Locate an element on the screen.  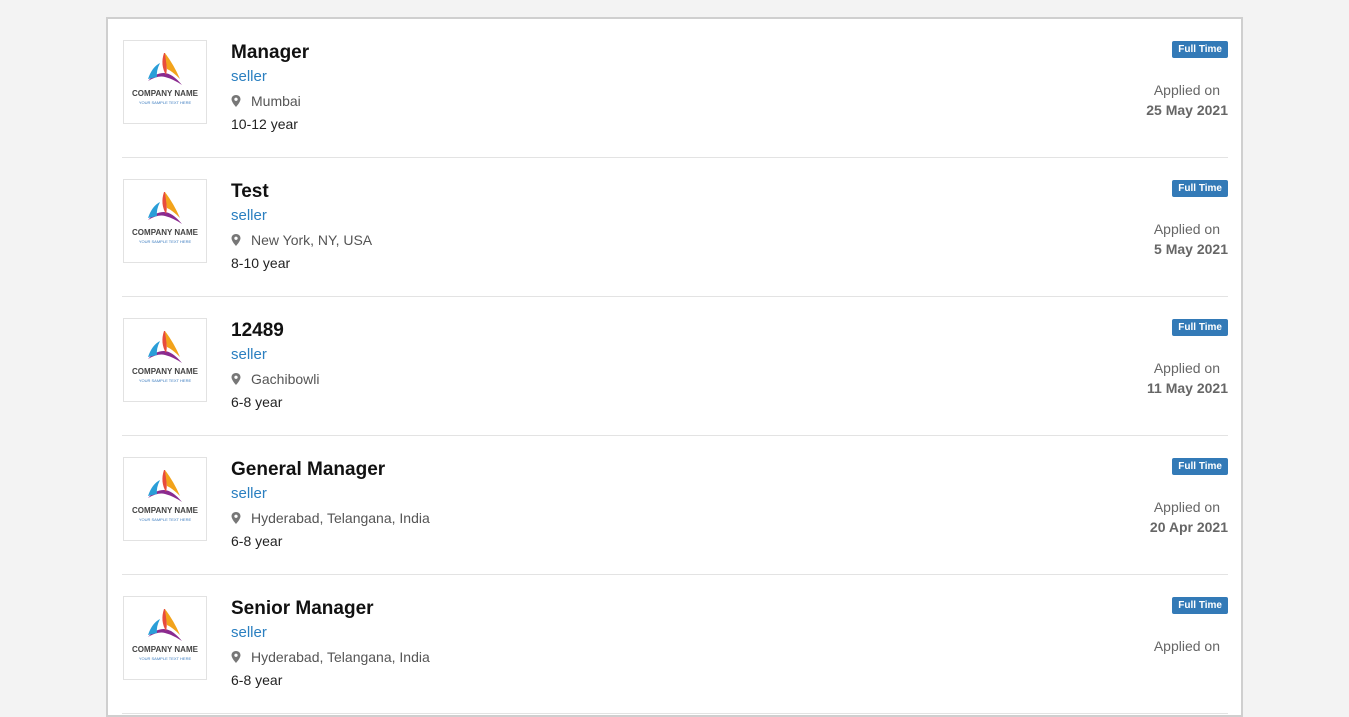
experience-text: 8-10 year is located at coordinates (261, 263).